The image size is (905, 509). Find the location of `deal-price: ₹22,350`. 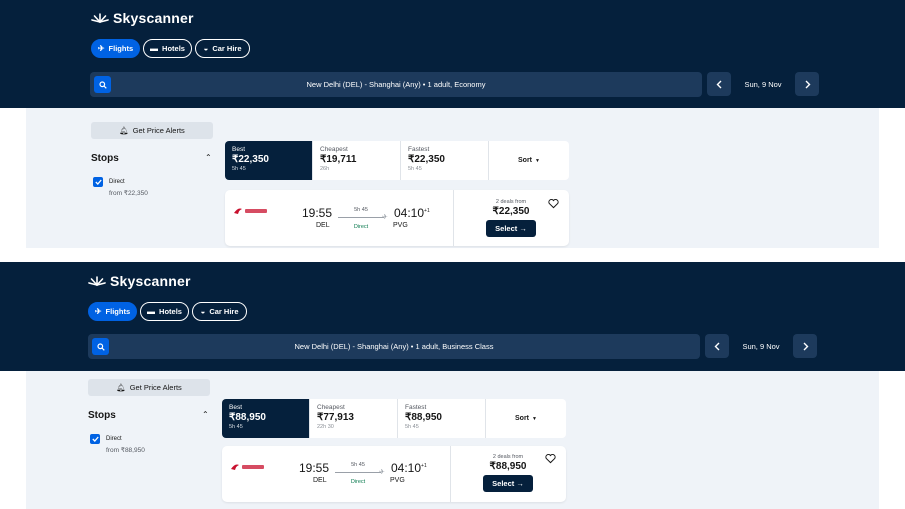

deal-price: ₹22,350 is located at coordinates (511, 211).